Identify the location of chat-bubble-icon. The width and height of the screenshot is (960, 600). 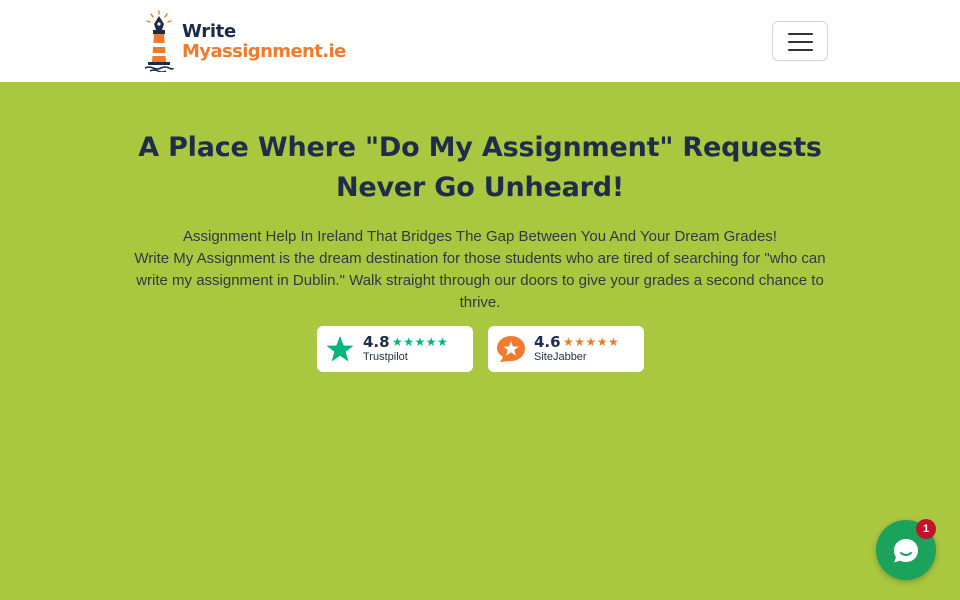
(906, 551).